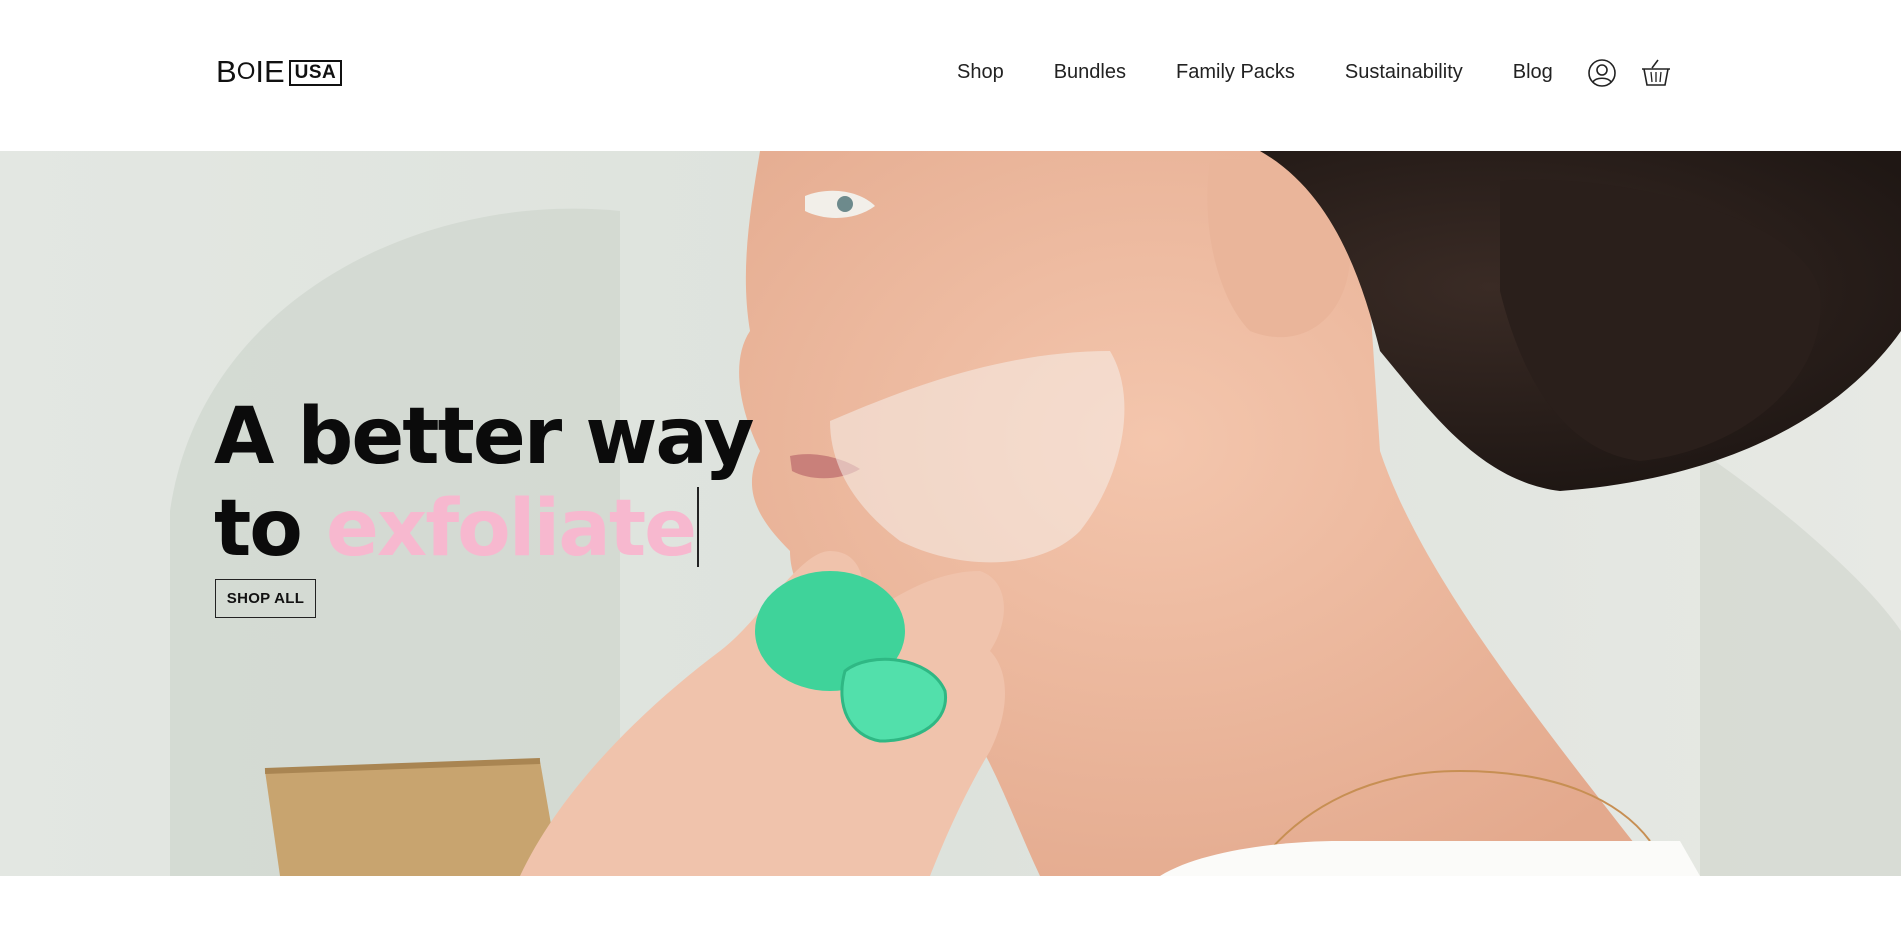 The height and width of the screenshot is (931, 1901). I want to click on nav-item-shop: Shop, so click(980, 72).